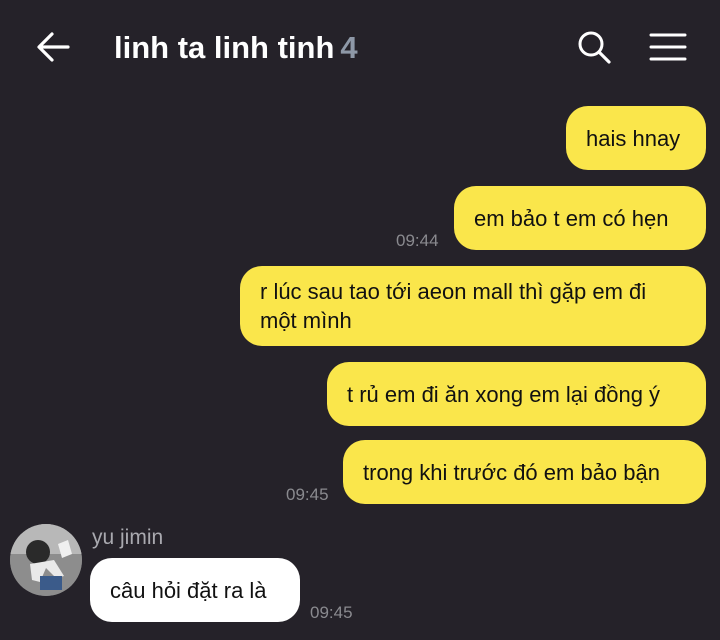 Image resolution: width=720 pixels, height=640 pixels. What do you see at coordinates (188, 590) in the screenshot?
I see `message-text: câu hỏi đặt ra là` at bounding box center [188, 590].